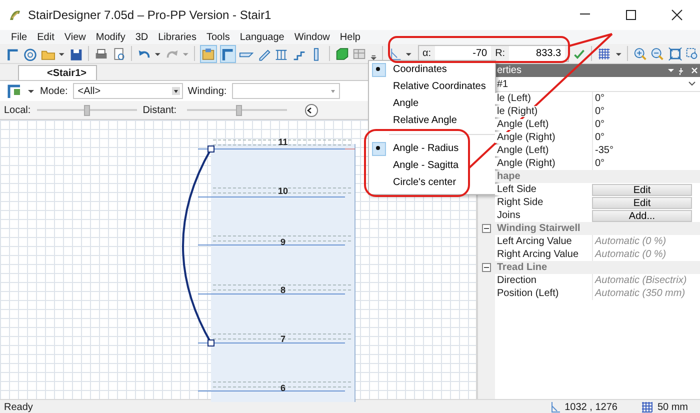  Describe the element at coordinates (283, 142) in the screenshot. I see `step-number: 11` at that location.